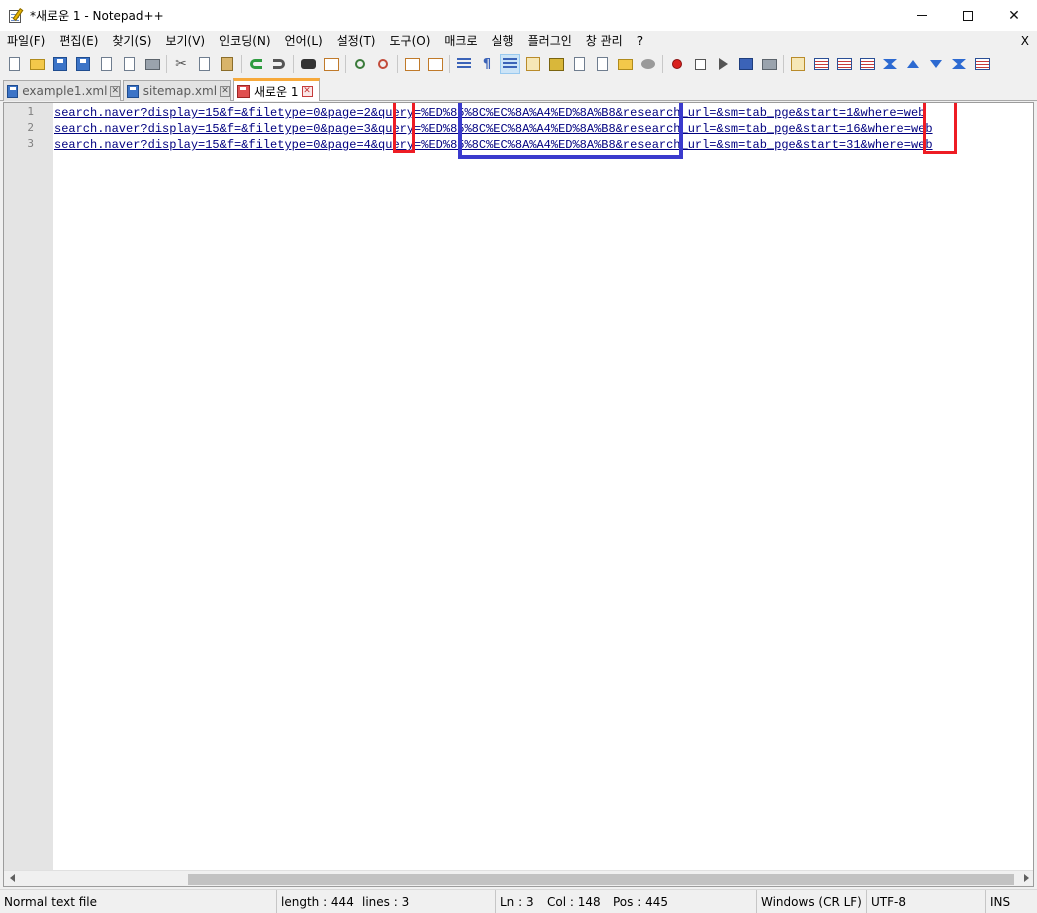  What do you see at coordinates (890, 64) in the screenshot?
I see `first-diff-button` at bounding box center [890, 64].